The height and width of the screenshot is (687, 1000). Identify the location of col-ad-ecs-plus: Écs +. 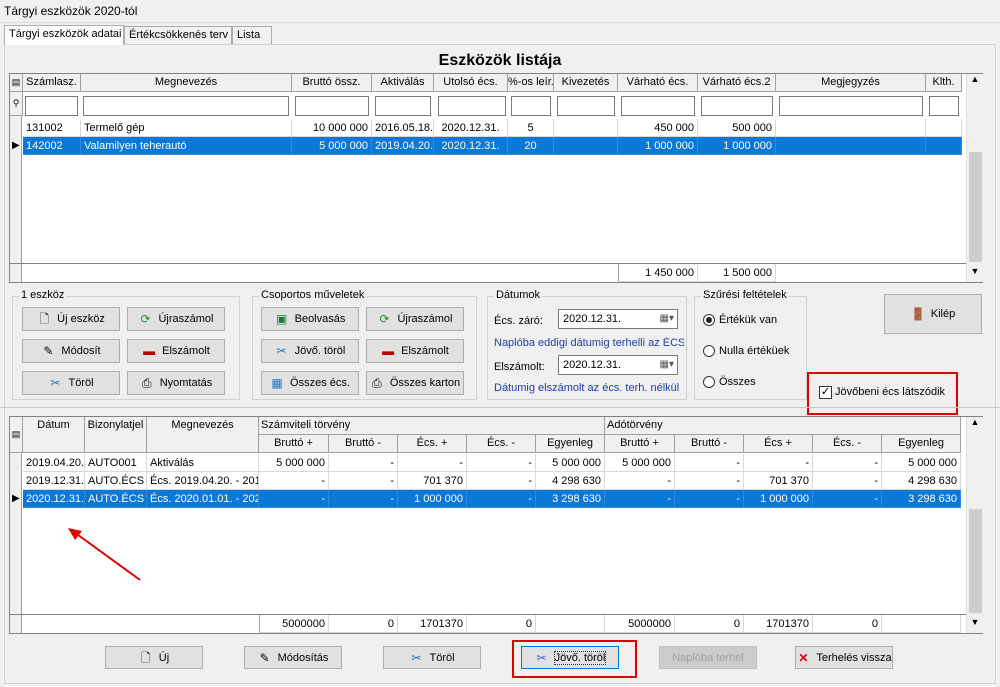
(778, 444).